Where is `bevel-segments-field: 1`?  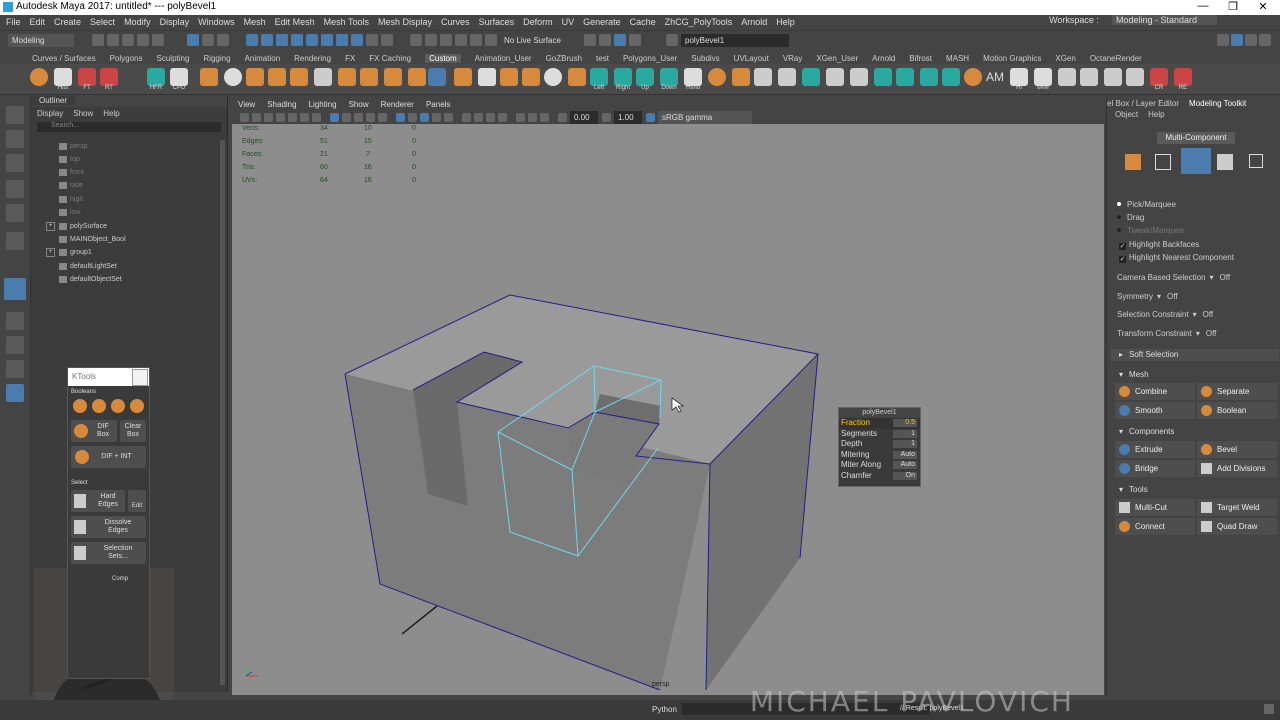 bevel-segments-field: 1 is located at coordinates (905, 433).